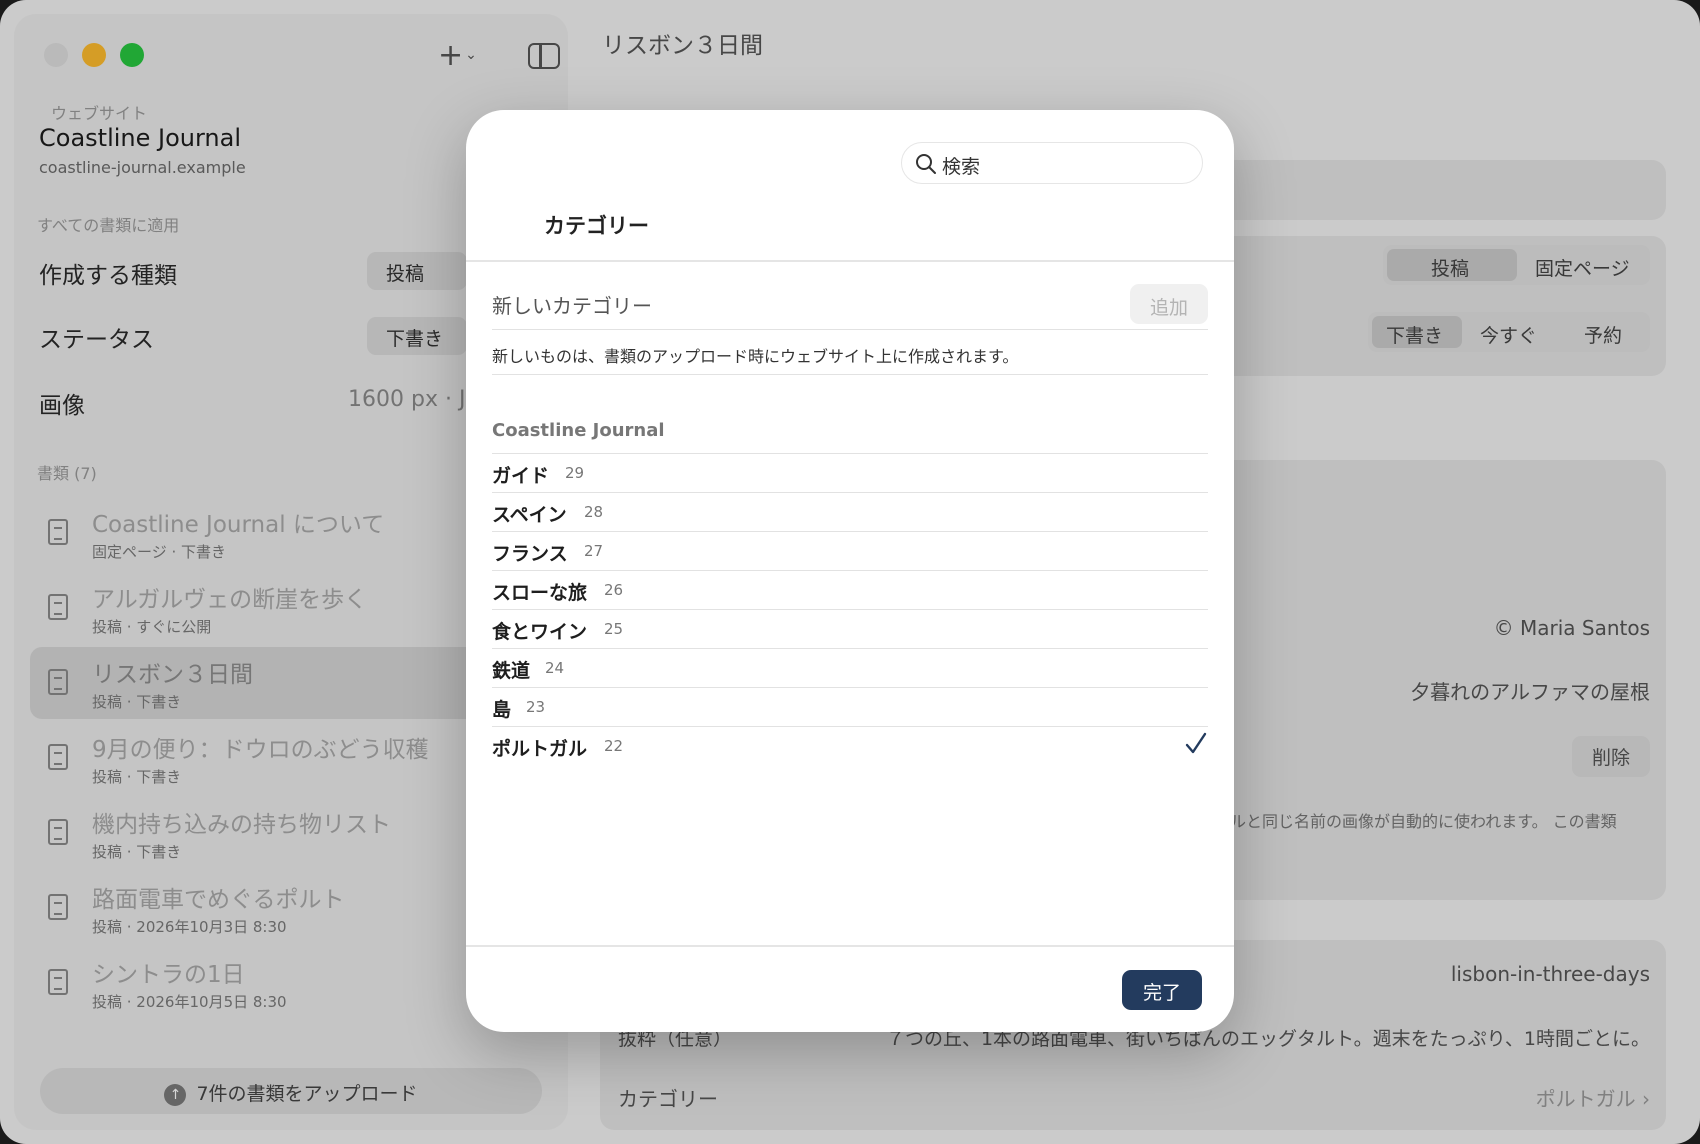 The height and width of the screenshot is (1144, 1700). What do you see at coordinates (575, 473) in the screenshot?
I see `category-count: 29` at bounding box center [575, 473].